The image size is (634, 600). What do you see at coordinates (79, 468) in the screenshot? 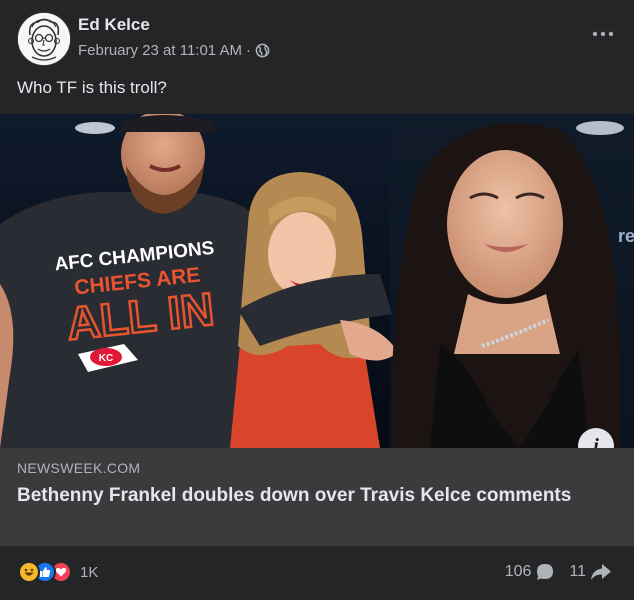
I see `link-domain: NEWSWEEK.COM` at bounding box center [79, 468].